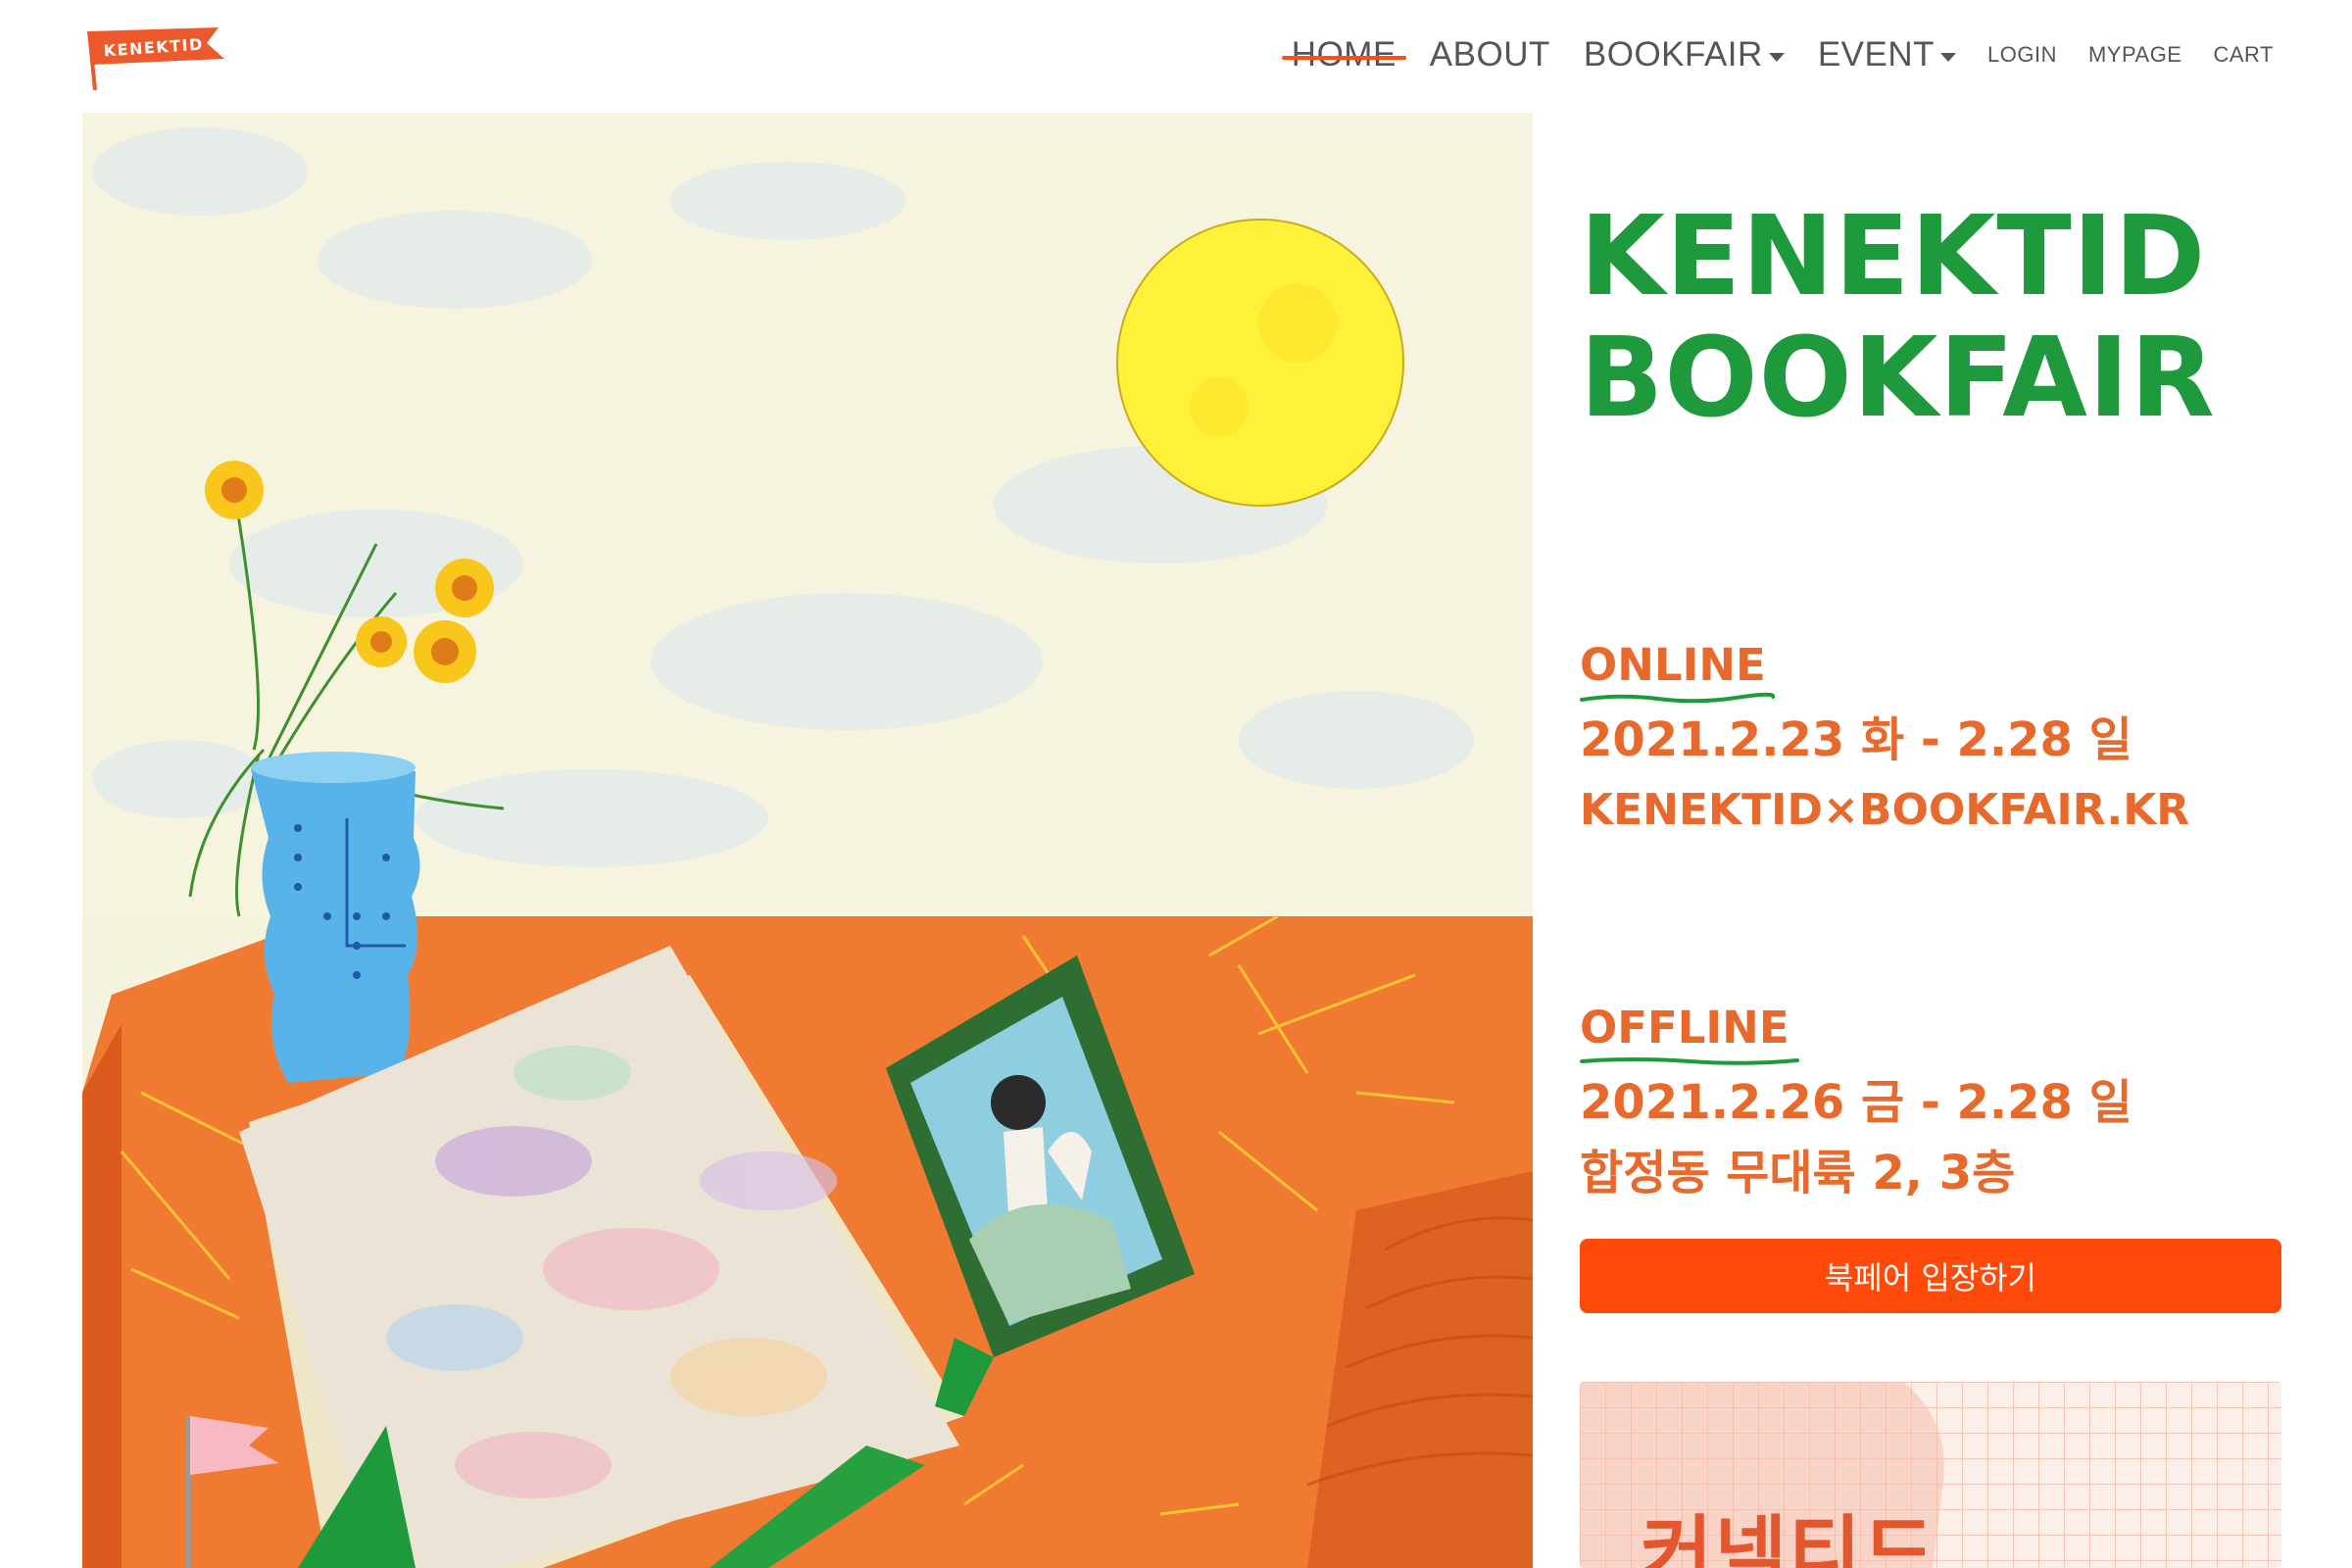 The image size is (2352, 1568). Describe the element at coordinates (1898, 378) in the screenshot. I see `bookfair-title-line2: BOOKFAIR` at that location.